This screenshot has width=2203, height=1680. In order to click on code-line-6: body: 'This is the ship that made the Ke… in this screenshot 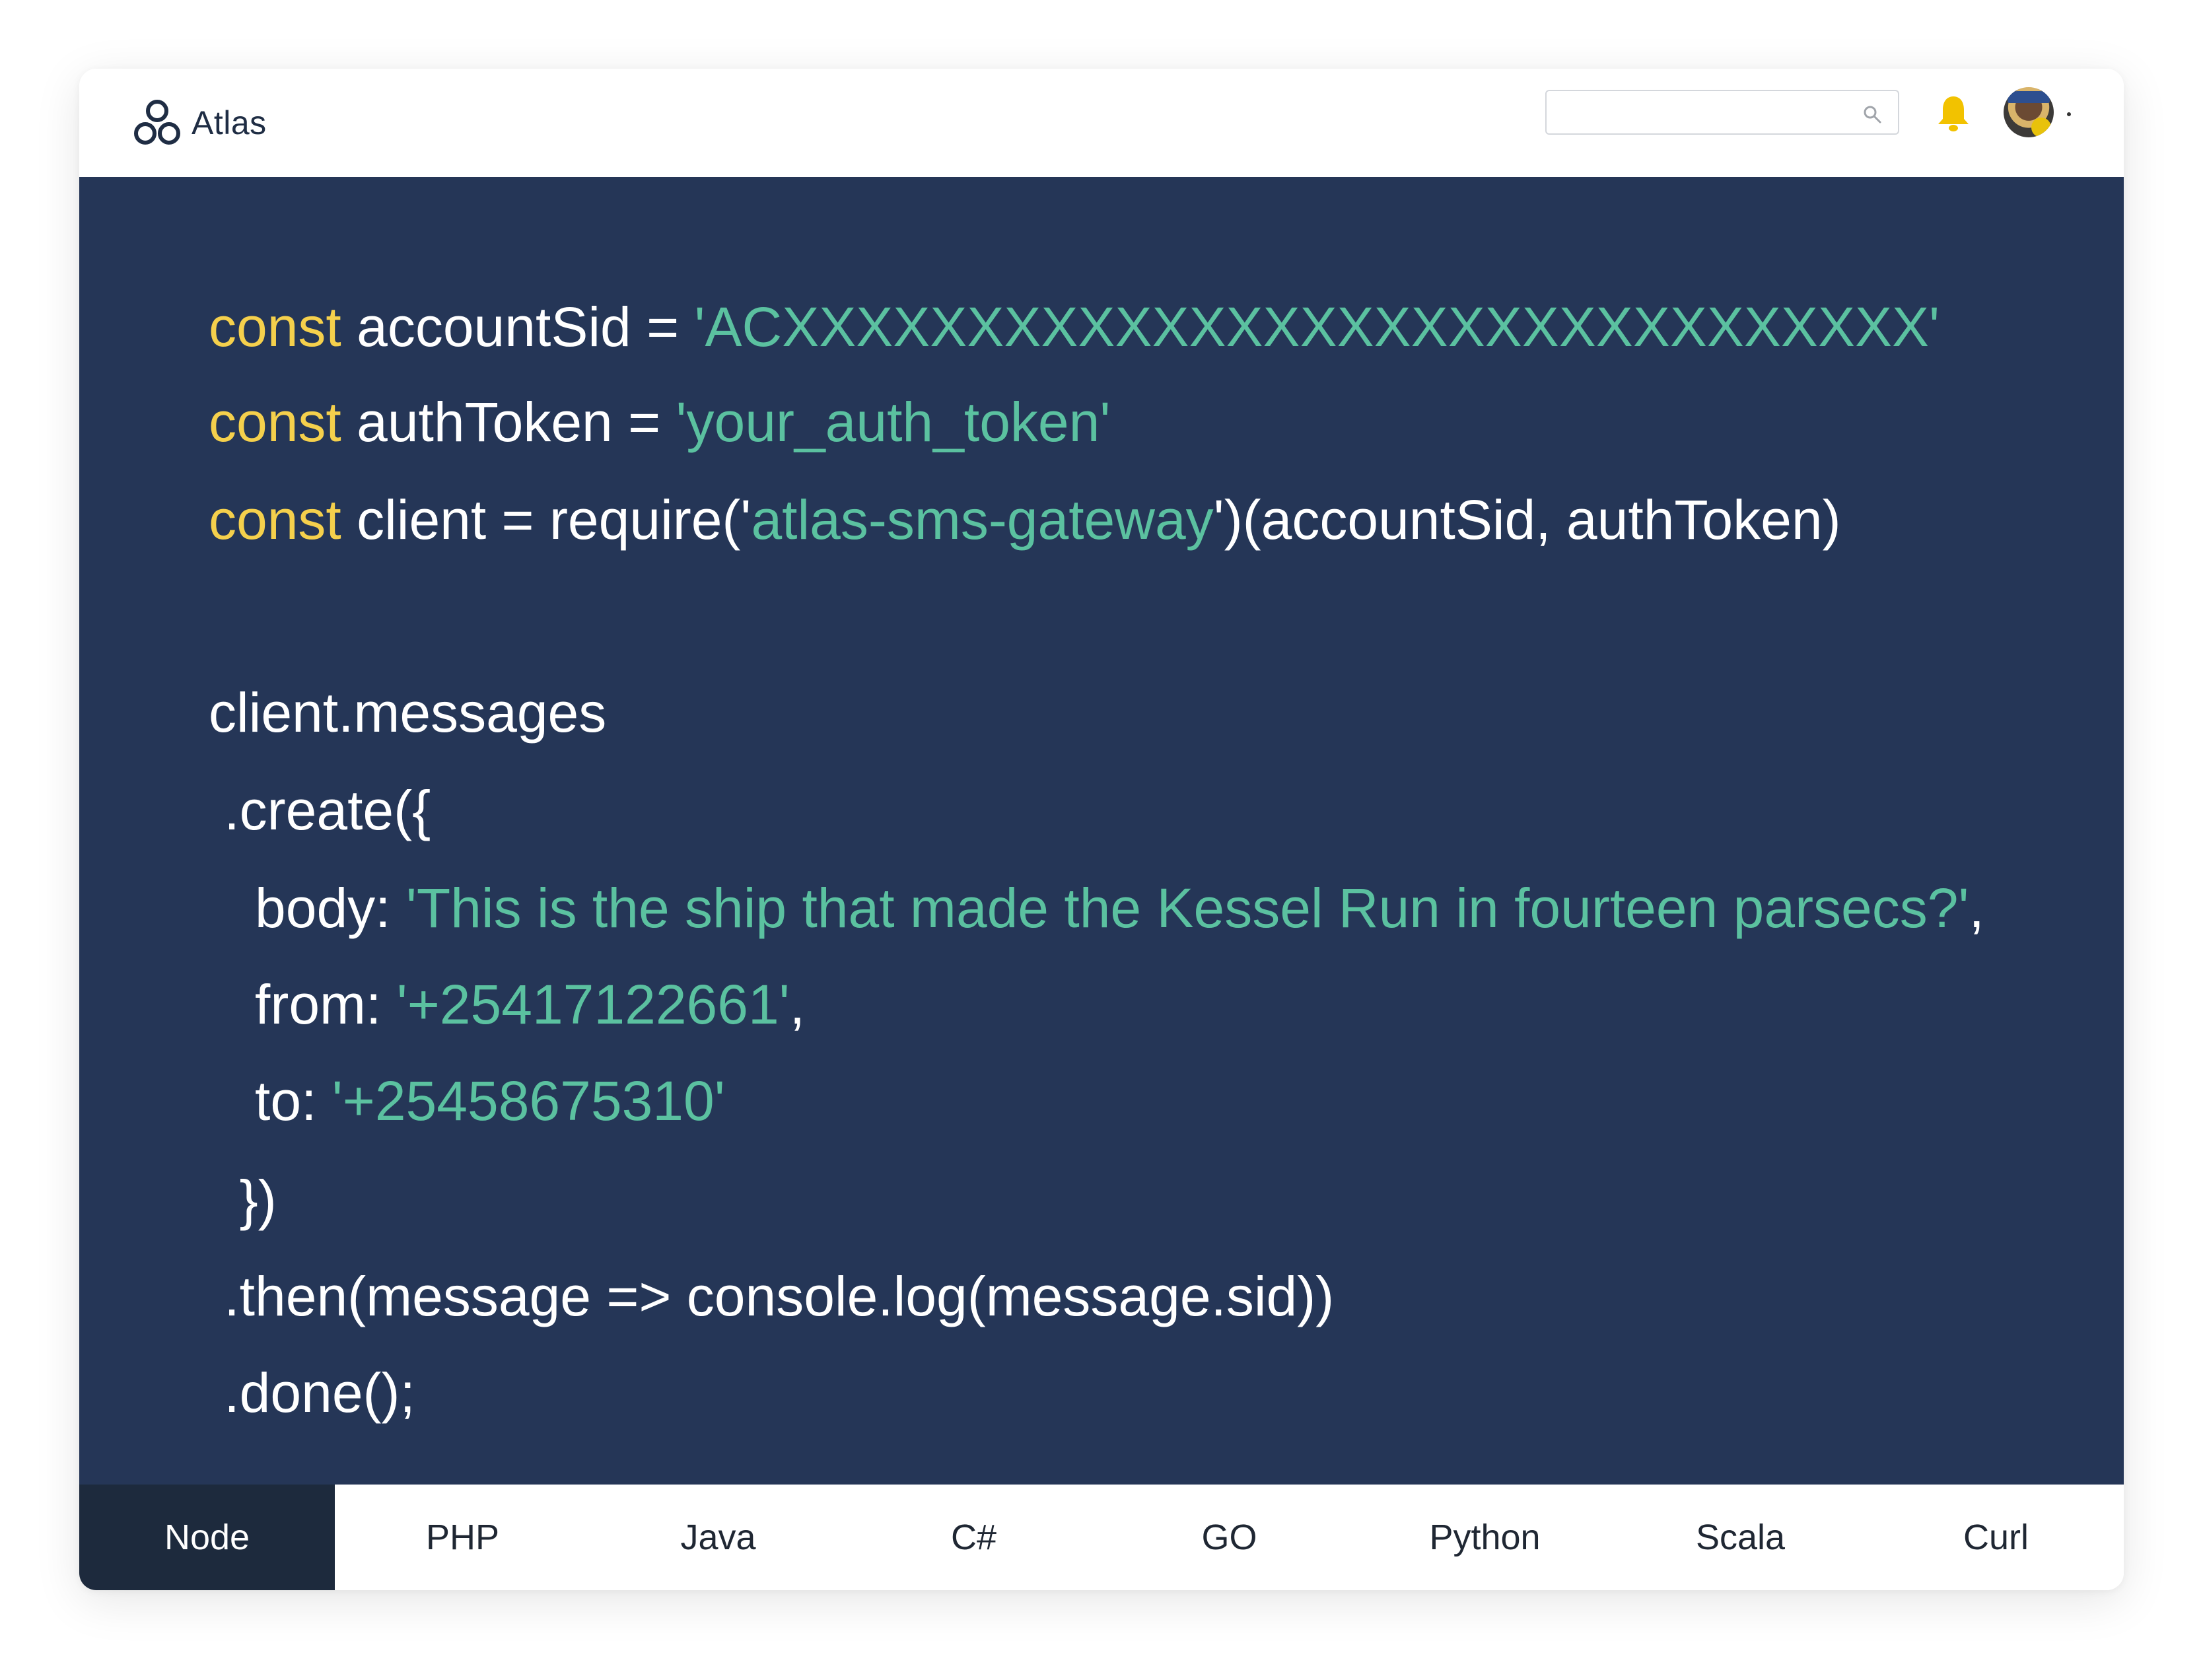, I will do `click(1096, 908)`.